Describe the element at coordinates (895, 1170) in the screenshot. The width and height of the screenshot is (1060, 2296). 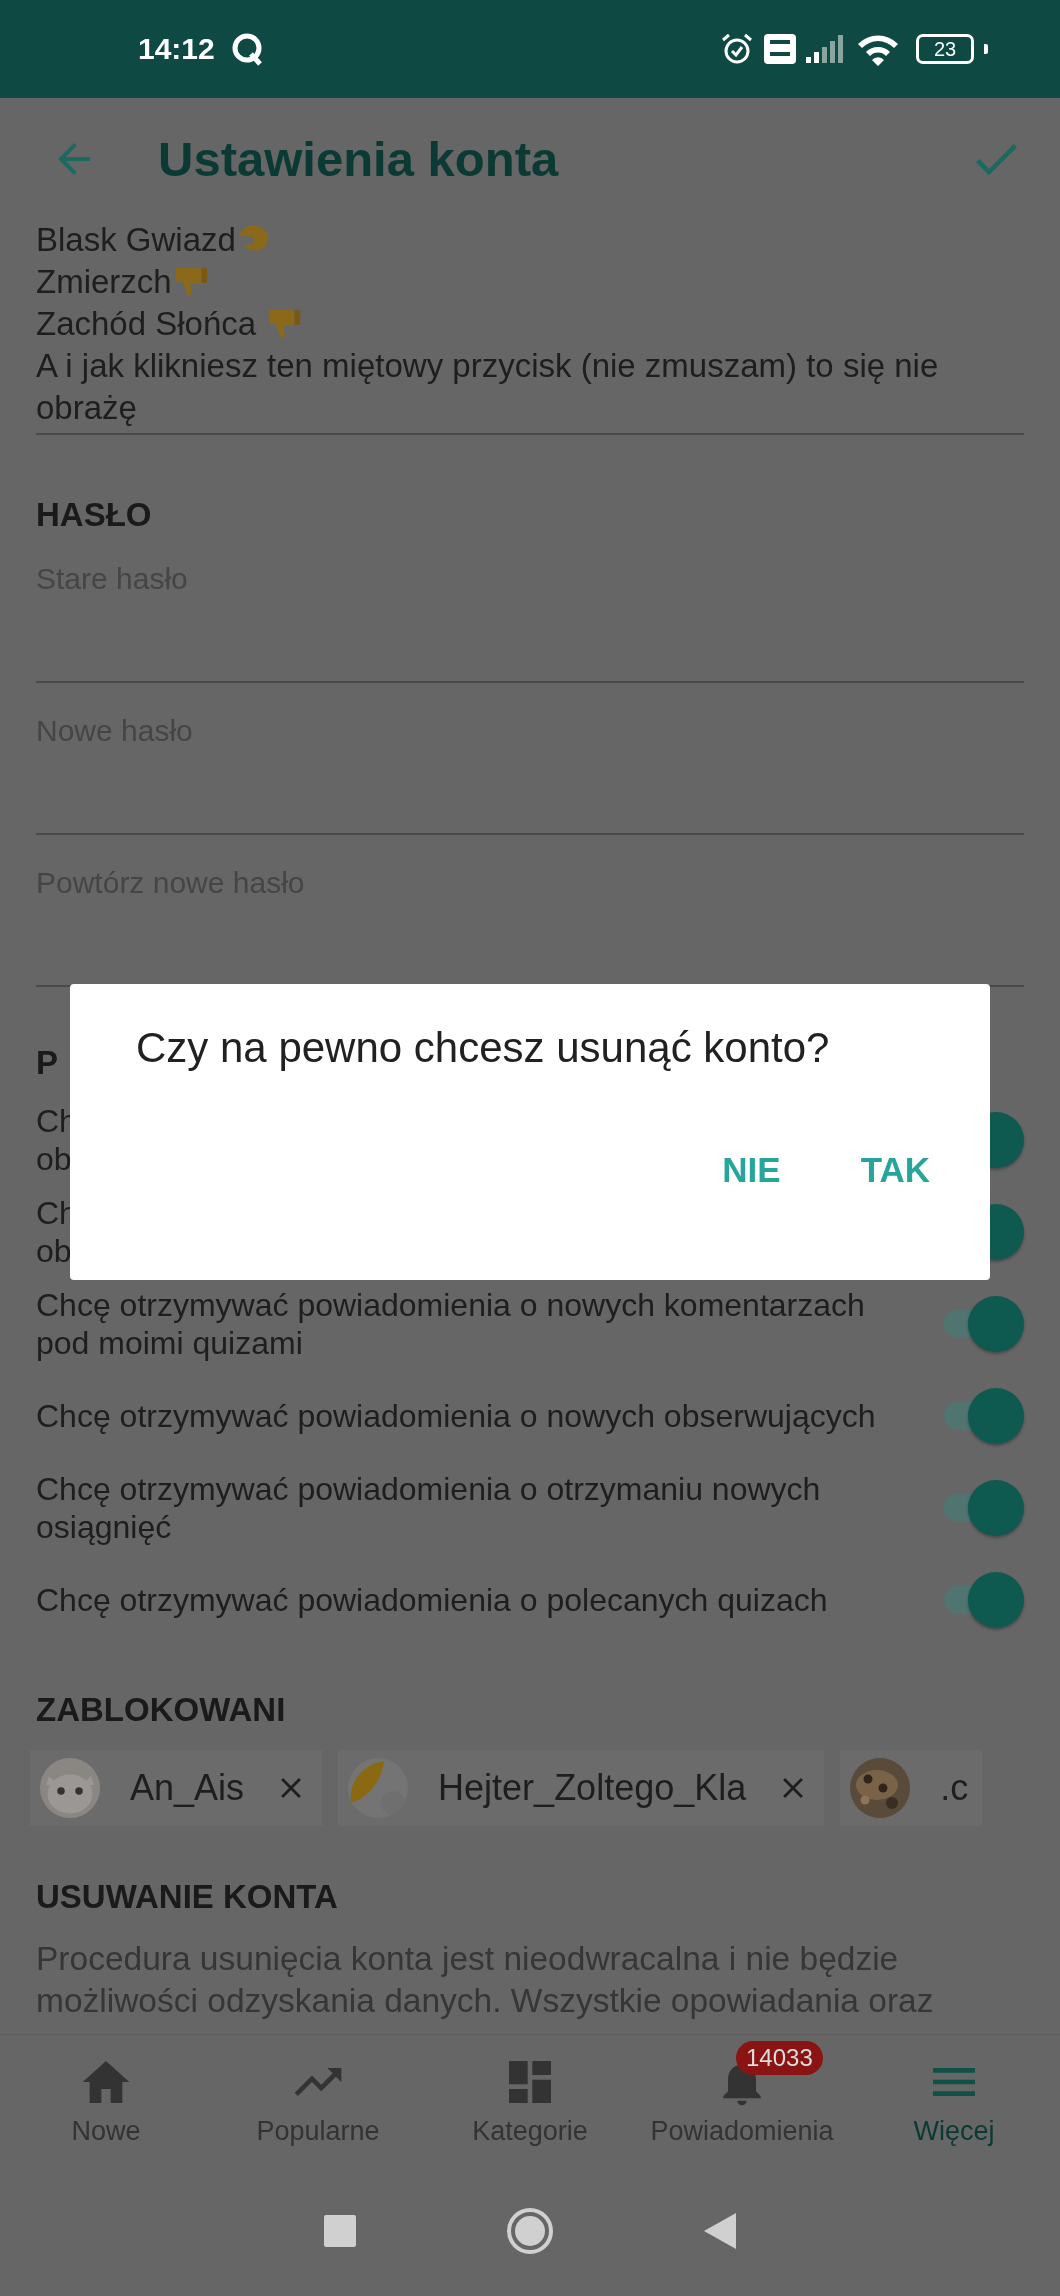
I see `dialog-button: TAK` at that location.